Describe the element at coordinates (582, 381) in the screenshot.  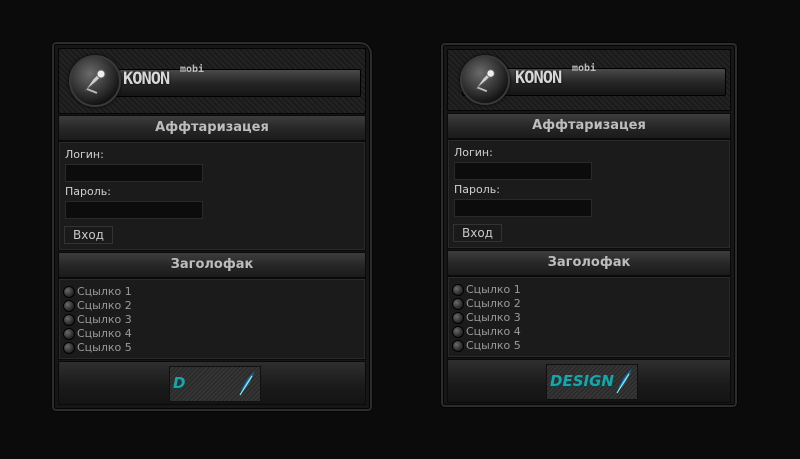
I see `banner-text: DESIGN` at that location.